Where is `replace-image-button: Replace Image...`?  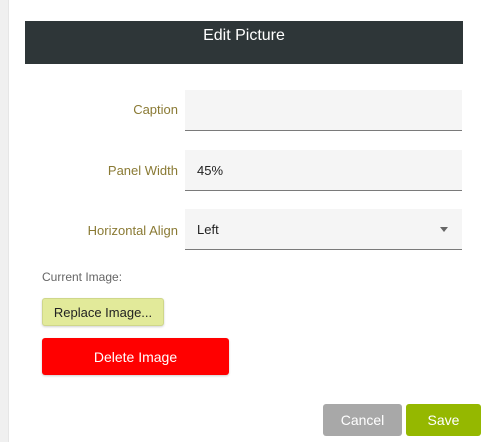
replace-image-button: Replace Image... is located at coordinates (103, 312).